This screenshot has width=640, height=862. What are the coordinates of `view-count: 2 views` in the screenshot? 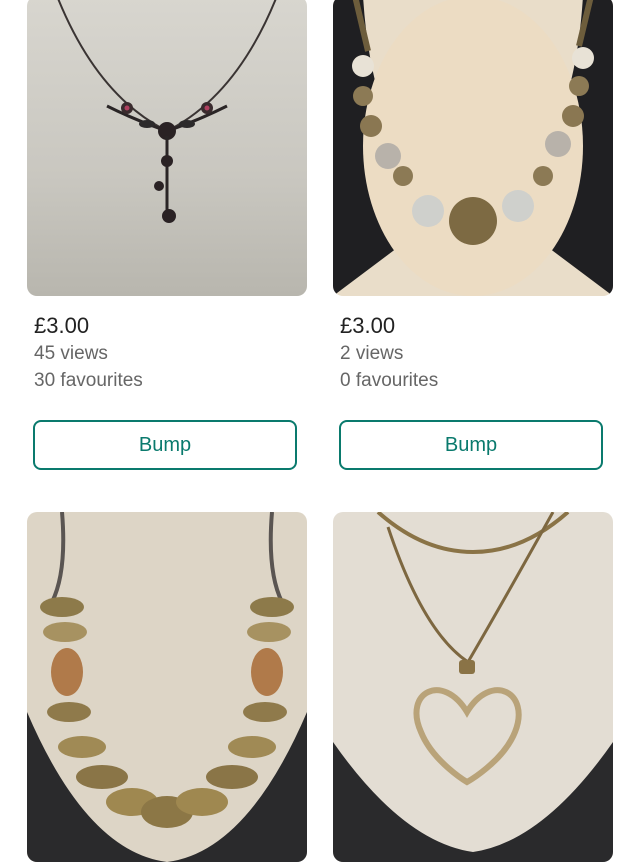 It's located at (372, 353).